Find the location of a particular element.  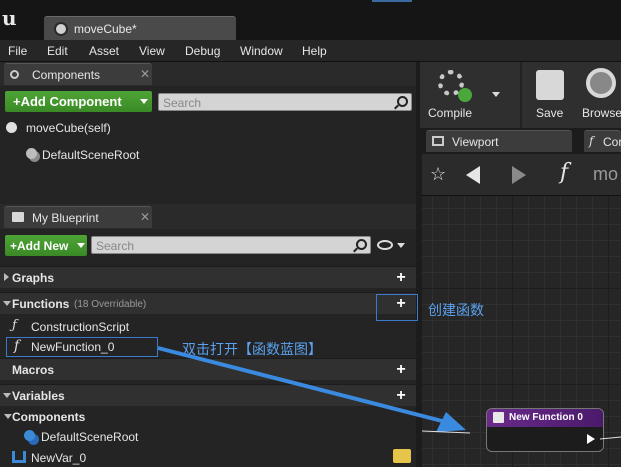

annotation-arrow-line is located at coordinates (302, 385).